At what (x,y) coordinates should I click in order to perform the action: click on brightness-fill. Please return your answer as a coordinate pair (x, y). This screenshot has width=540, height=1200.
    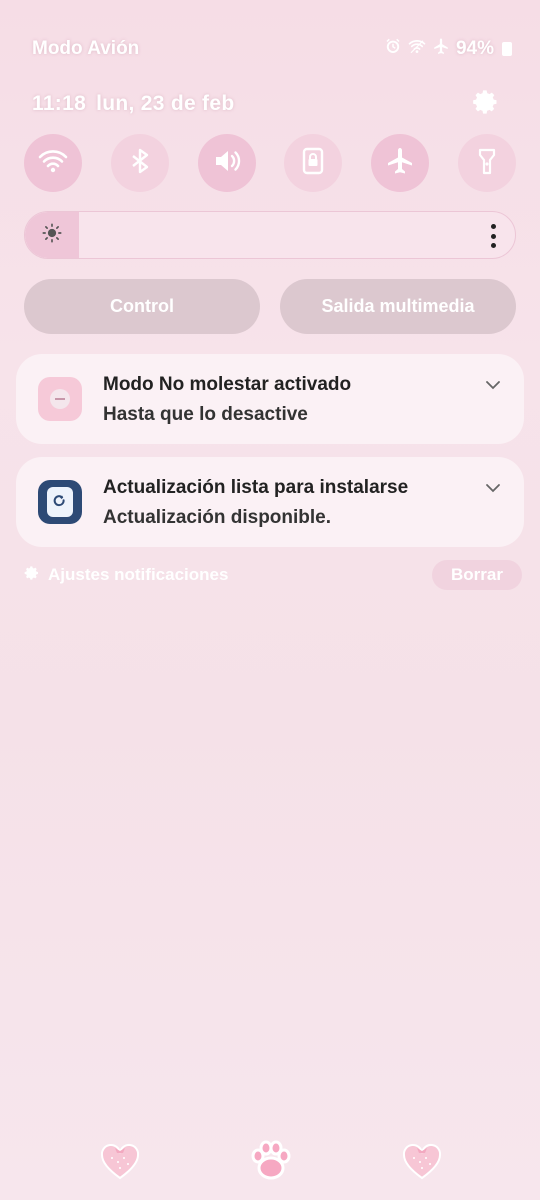
    Looking at the image, I should click on (52, 235).